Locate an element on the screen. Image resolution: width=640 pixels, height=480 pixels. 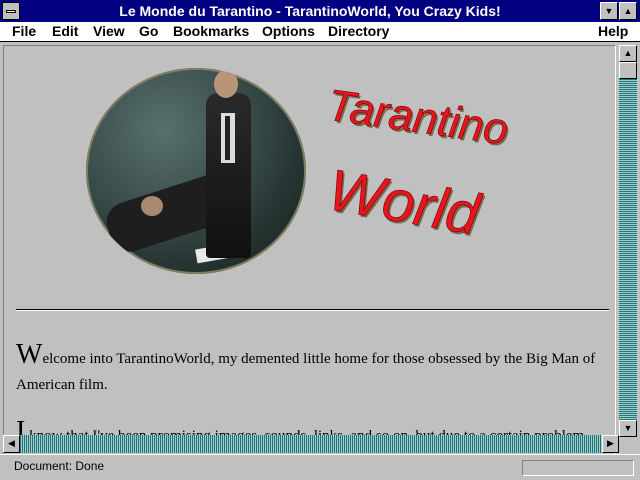
menu-edit: Edit is located at coordinates (65, 31).